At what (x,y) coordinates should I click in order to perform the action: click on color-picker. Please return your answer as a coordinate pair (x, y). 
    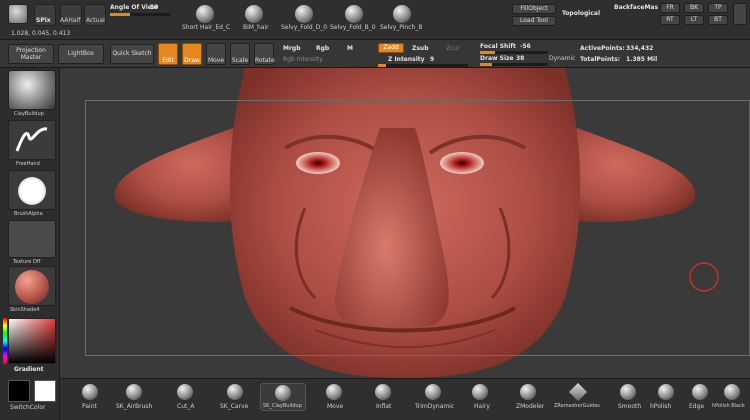
    Looking at the image, I should click on (32, 341).